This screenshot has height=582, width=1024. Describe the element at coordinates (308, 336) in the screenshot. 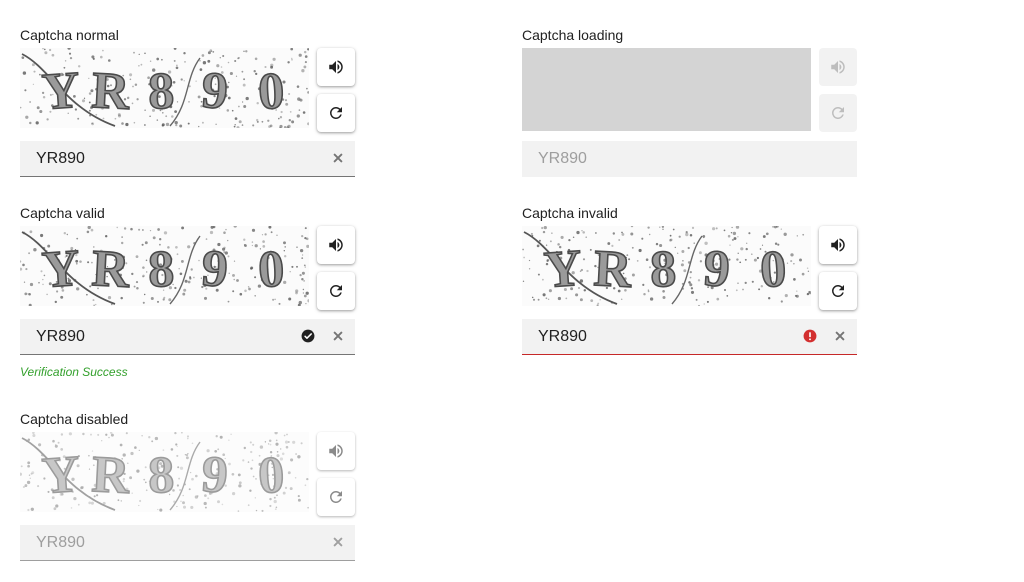

I see `check-circle-icon` at that location.